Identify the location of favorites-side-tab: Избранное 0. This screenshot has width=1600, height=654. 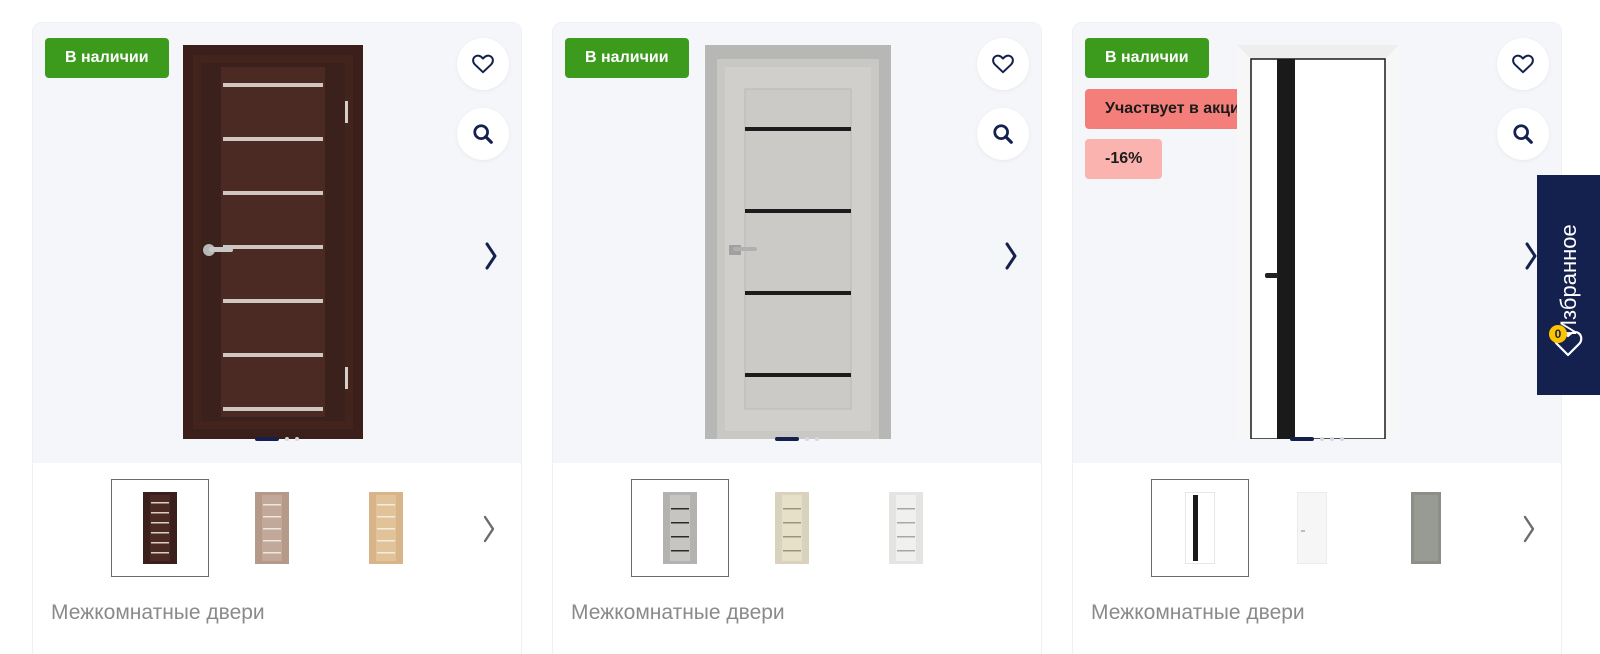
(1568, 285).